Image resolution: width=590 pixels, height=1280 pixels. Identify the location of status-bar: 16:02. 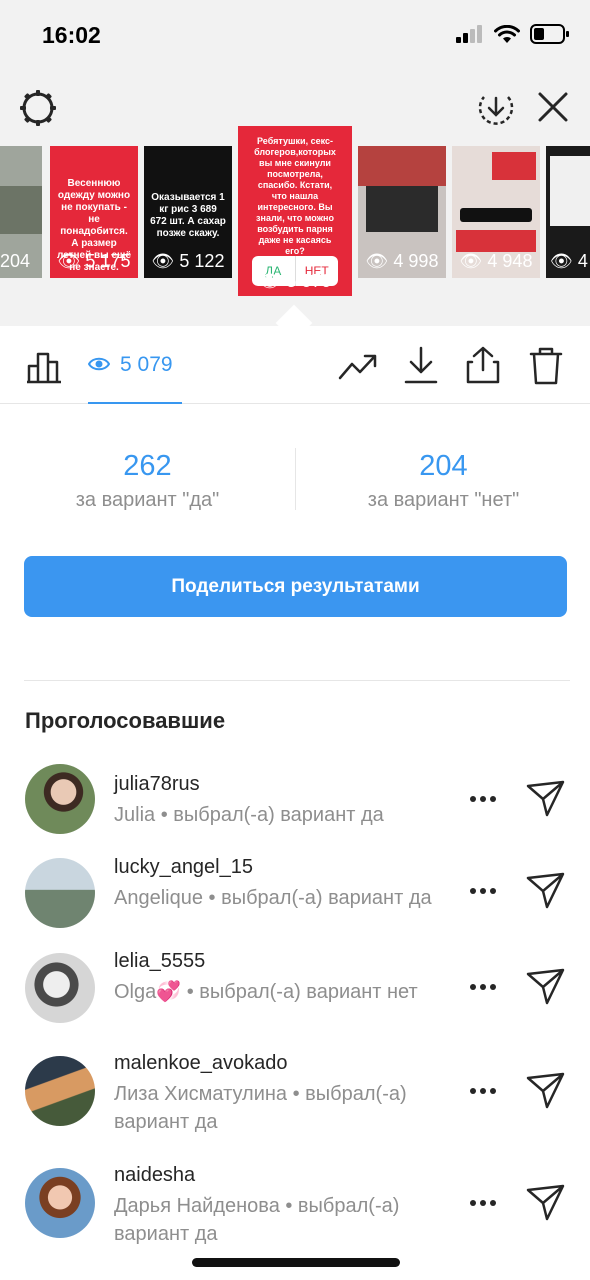
(295, 36).